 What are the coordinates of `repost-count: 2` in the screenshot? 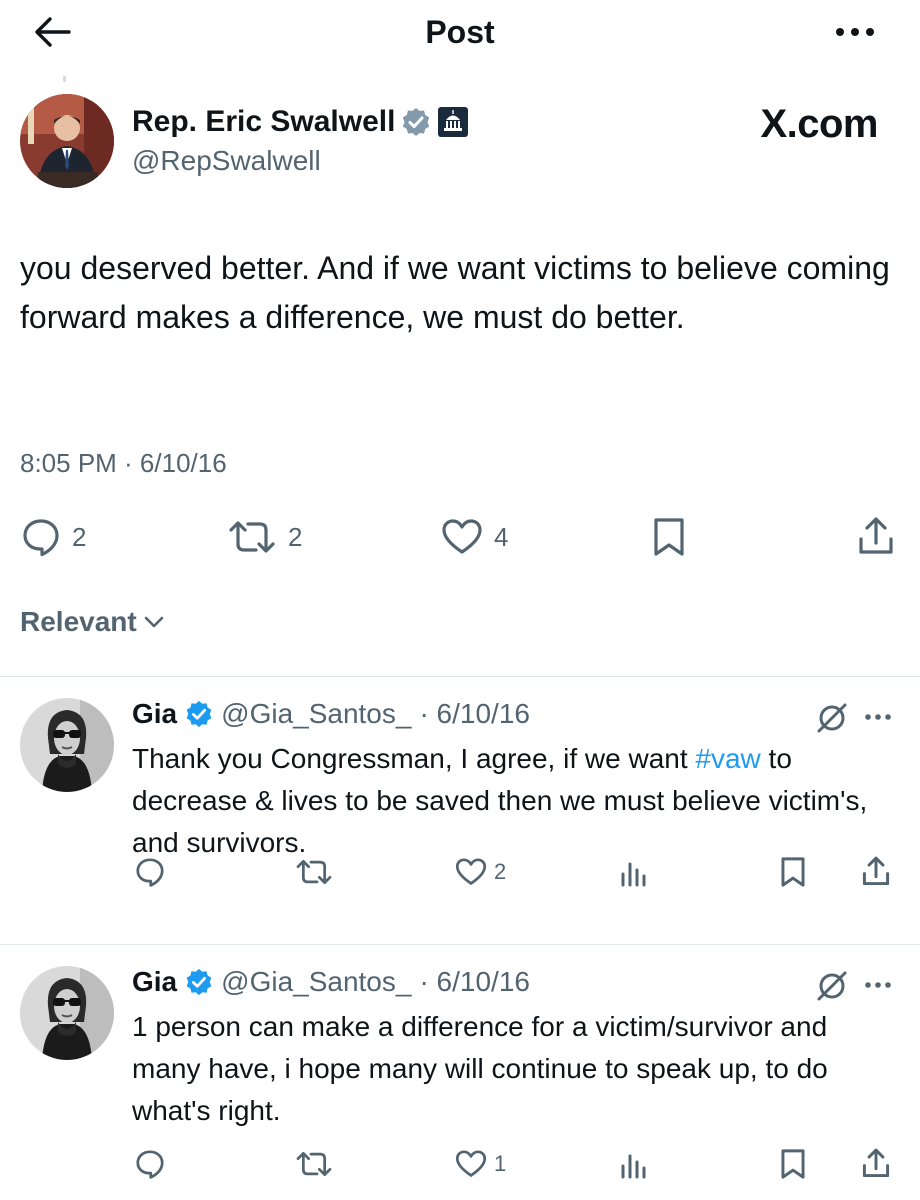 It's located at (295, 536).